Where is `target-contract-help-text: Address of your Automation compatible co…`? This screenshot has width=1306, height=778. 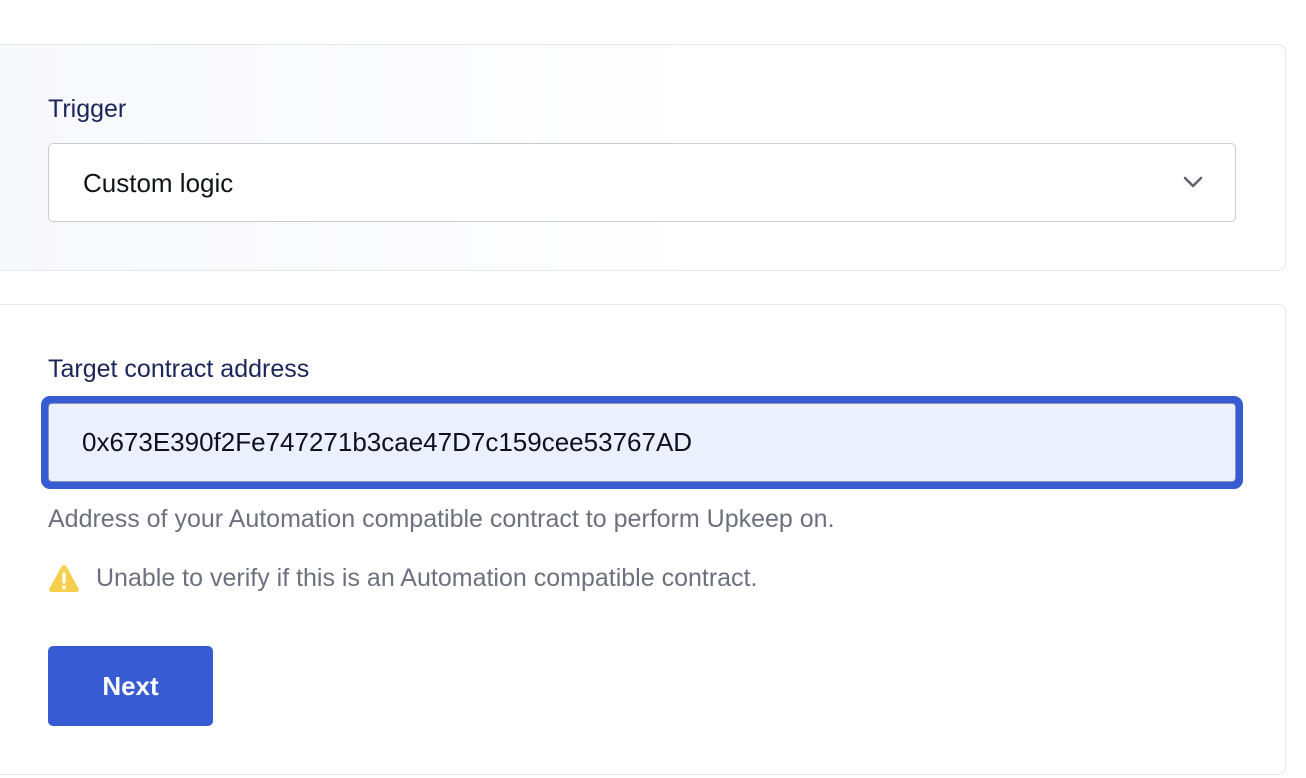 target-contract-help-text: Address of your Automation compatible co… is located at coordinates (441, 519).